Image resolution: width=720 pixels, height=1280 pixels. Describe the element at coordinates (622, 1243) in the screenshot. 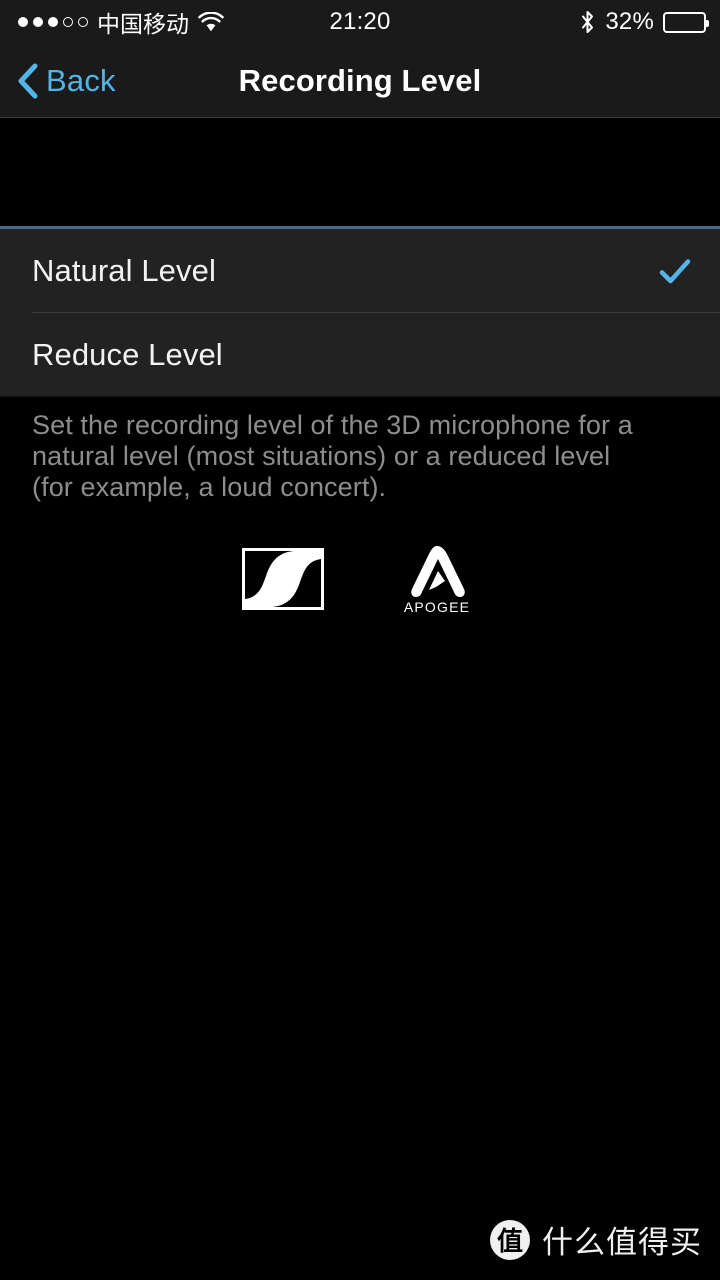

I see `watermark-text: 什么值得买` at that location.